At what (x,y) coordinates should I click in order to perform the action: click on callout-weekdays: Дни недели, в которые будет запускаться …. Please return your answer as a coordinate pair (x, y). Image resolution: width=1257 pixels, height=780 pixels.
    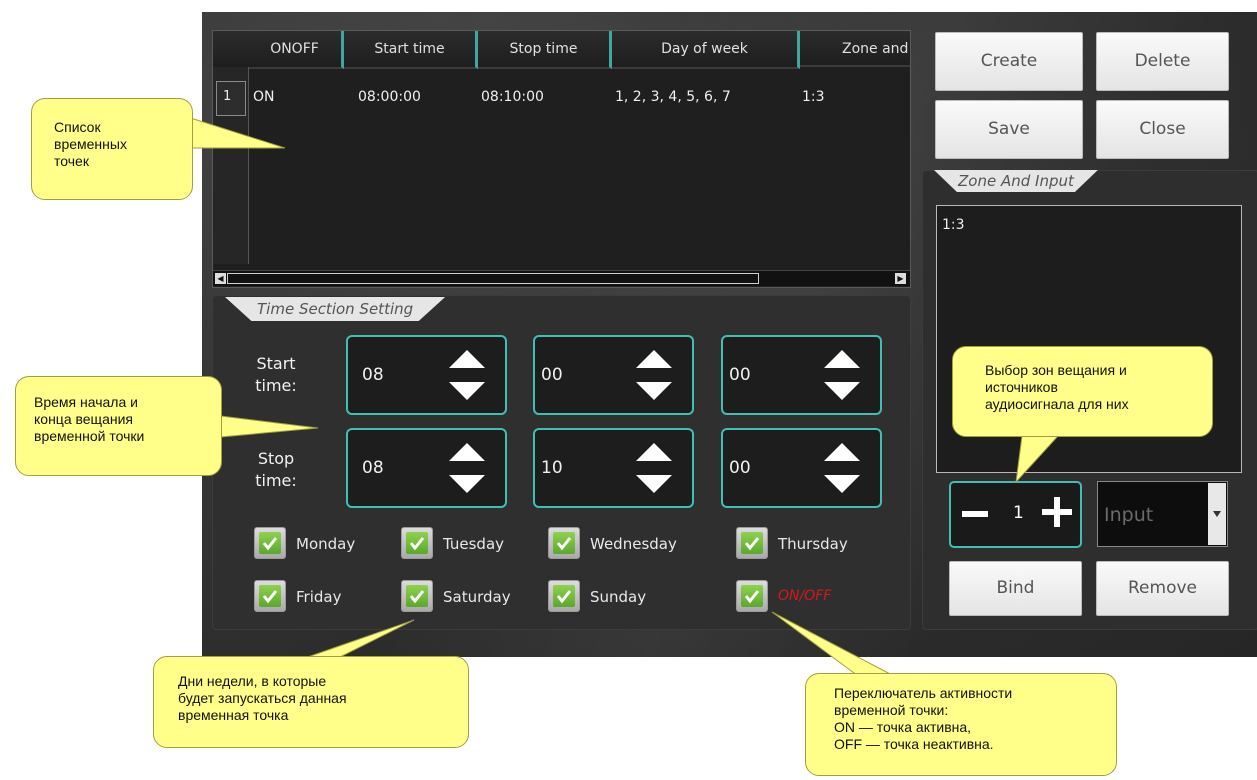
    Looking at the image, I should click on (311, 702).